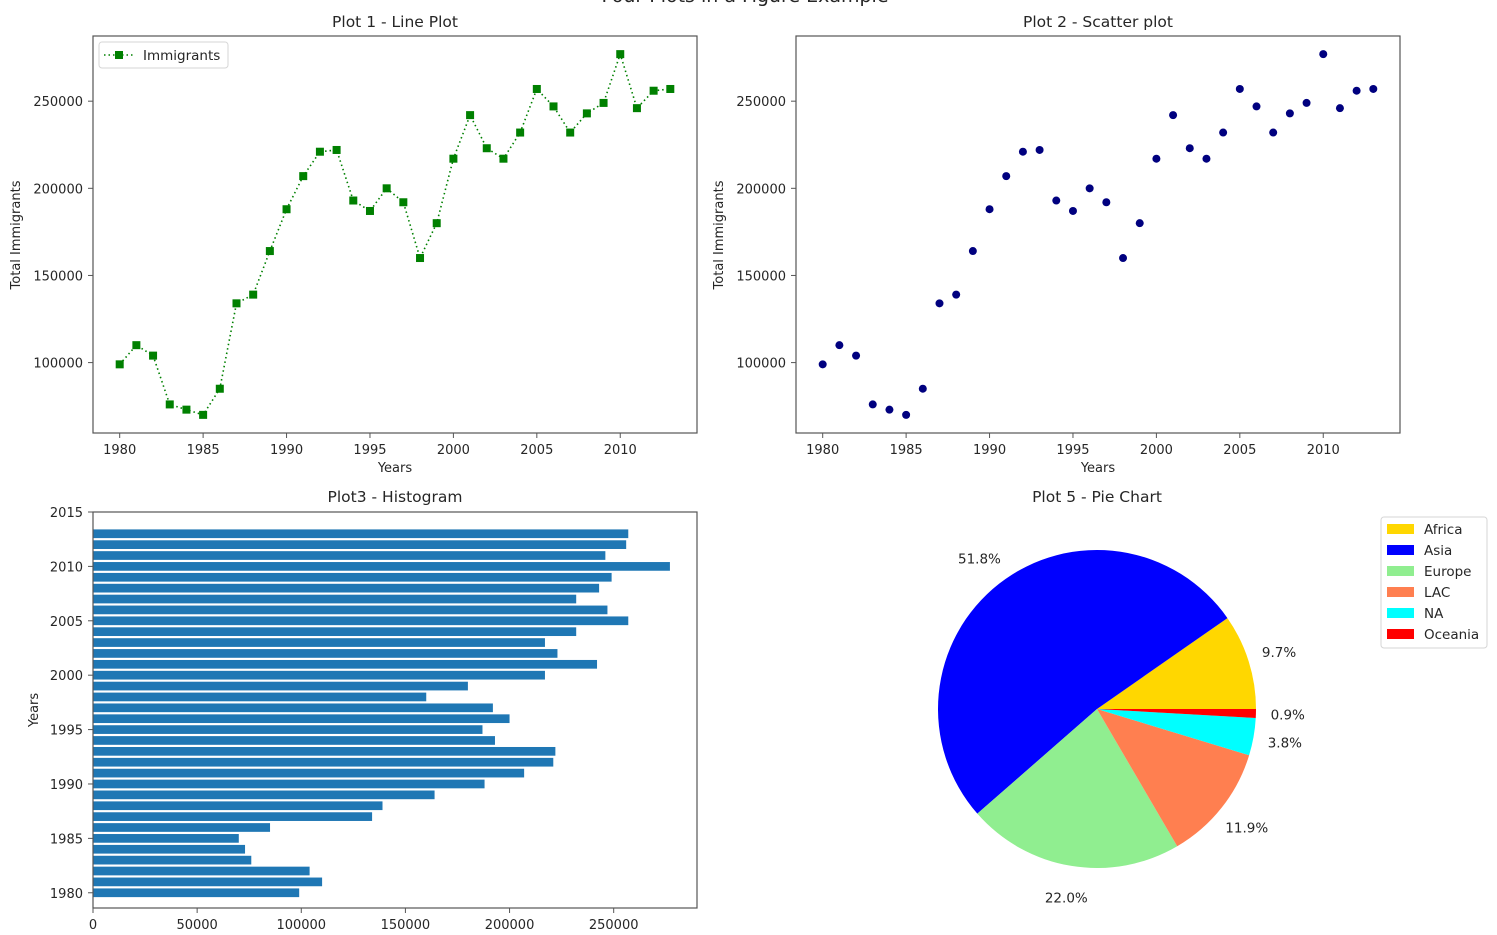 Image resolution: width=1497 pixels, height=935 pixels. I want to click on pie-pct-label-lac: 11.9%, so click(1246, 828).